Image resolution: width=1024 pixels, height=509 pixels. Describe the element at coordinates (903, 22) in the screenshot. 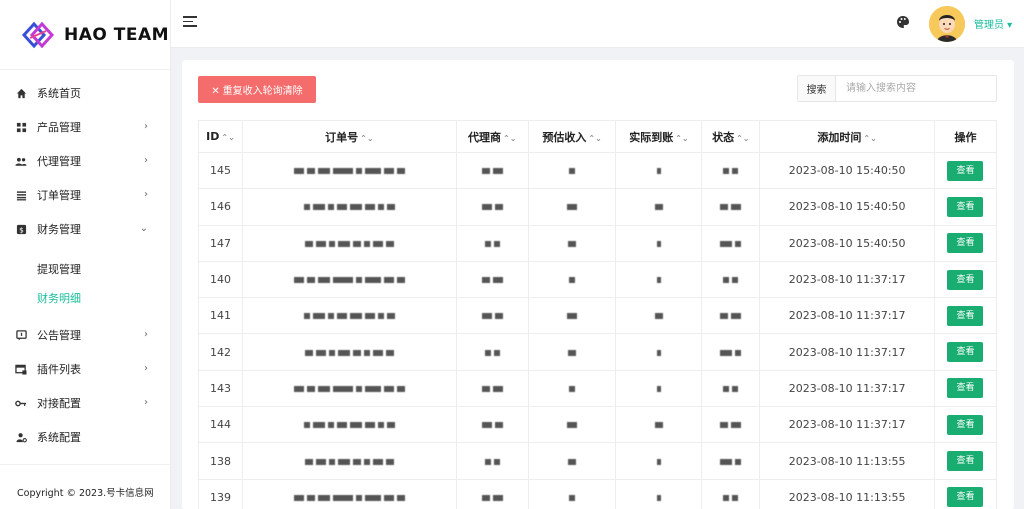

I see `palette-icon` at that location.